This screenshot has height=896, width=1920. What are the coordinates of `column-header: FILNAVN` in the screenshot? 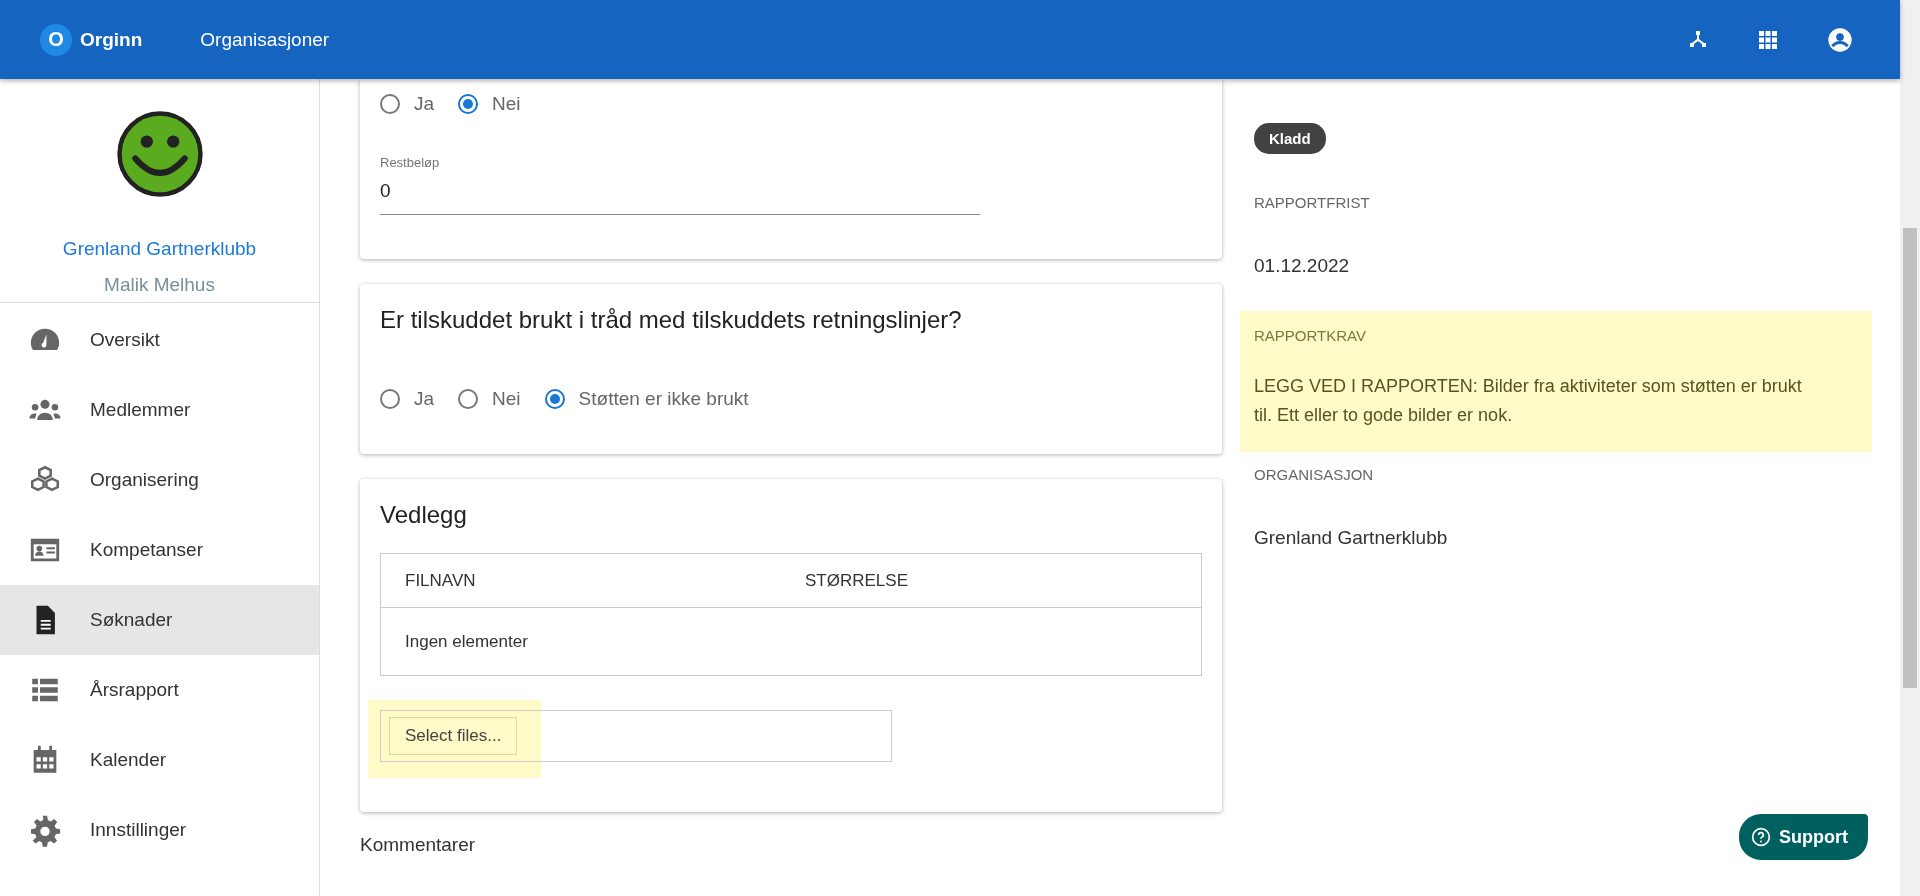 It's located at (581, 580).